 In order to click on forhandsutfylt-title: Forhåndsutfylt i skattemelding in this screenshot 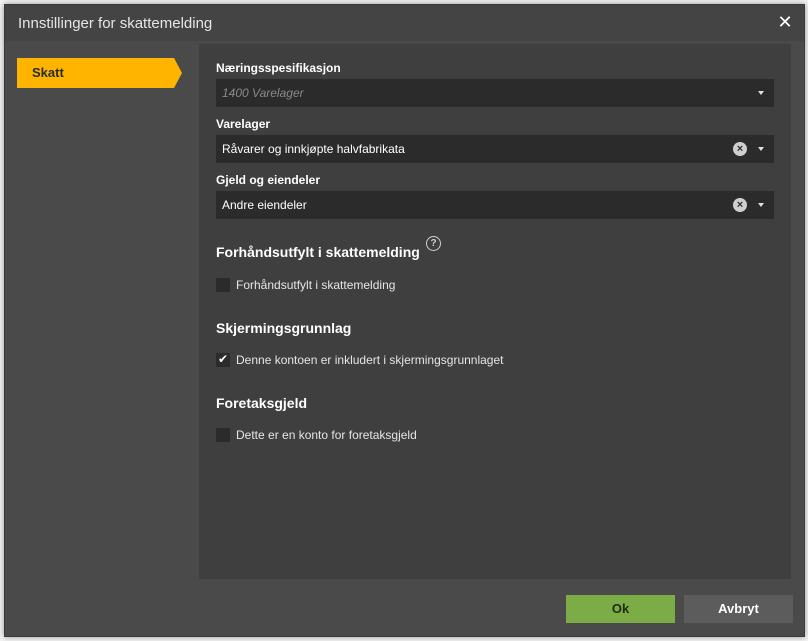, I will do `click(318, 252)`.